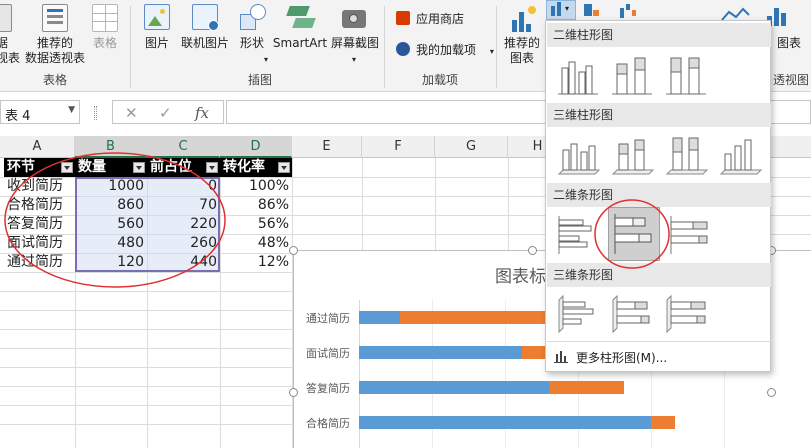 This screenshot has width=811, height=448. I want to click on screenshot-label: 屏幕截图, so click(354, 43).